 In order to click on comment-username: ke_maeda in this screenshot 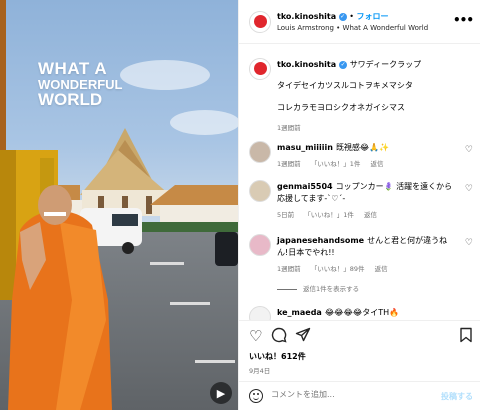, I will do `click(299, 312)`.